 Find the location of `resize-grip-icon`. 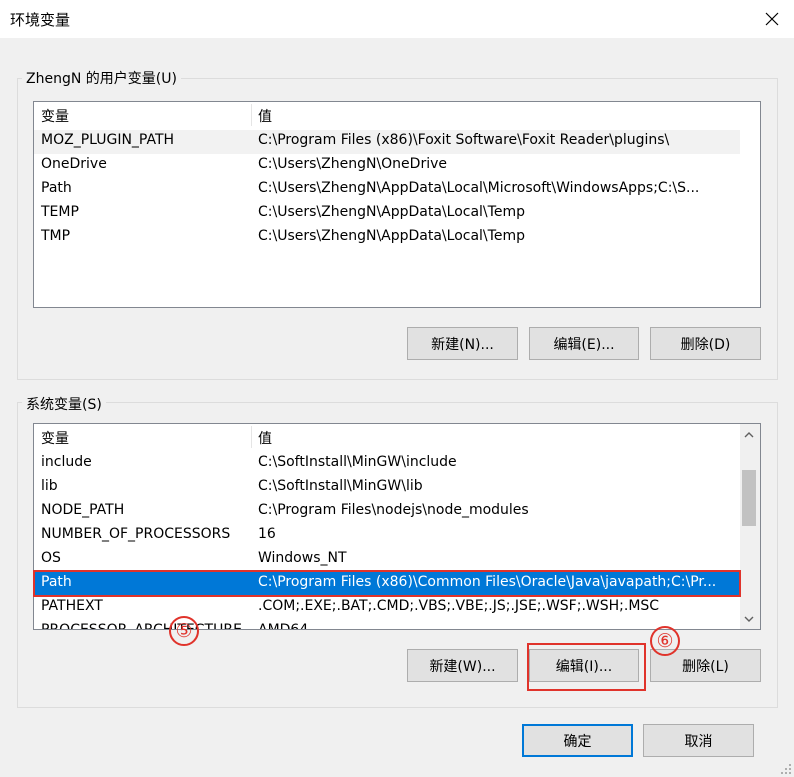

resize-grip-icon is located at coordinates (786, 769).